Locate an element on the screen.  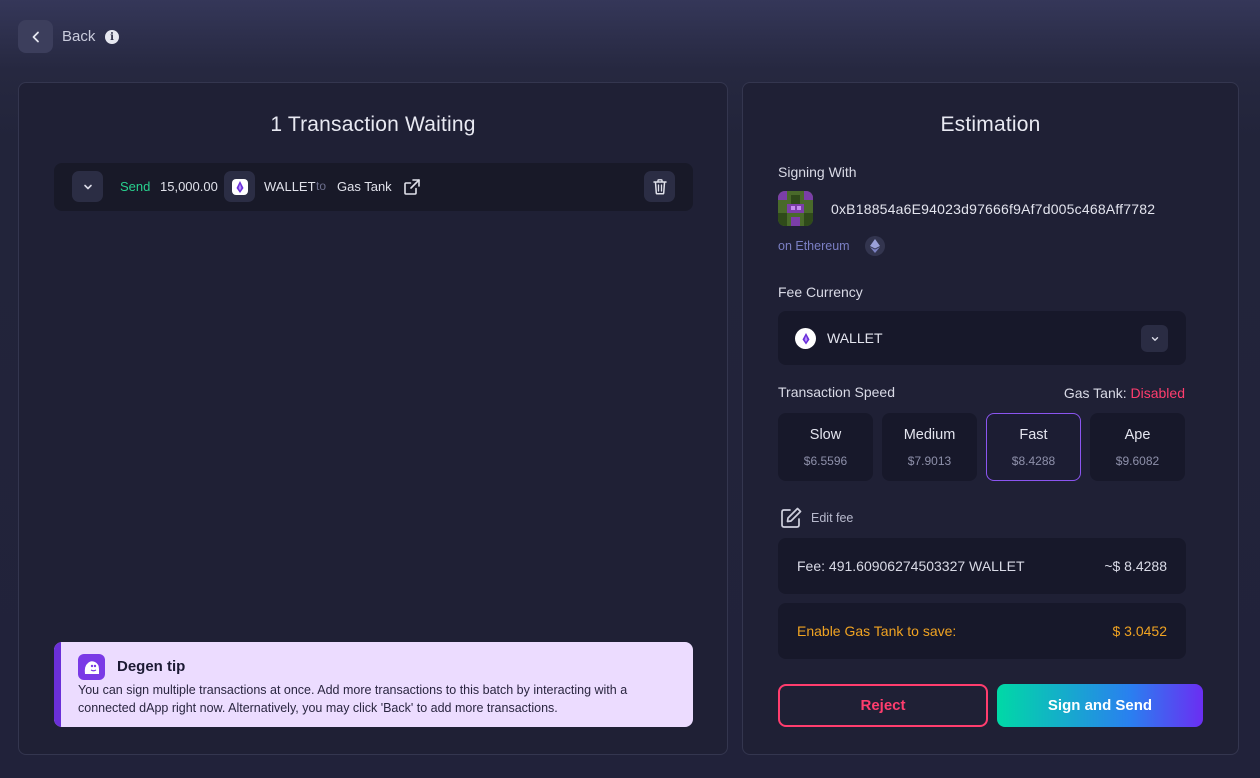
gas-tank-disabled: Disabled is located at coordinates (1157, 393).